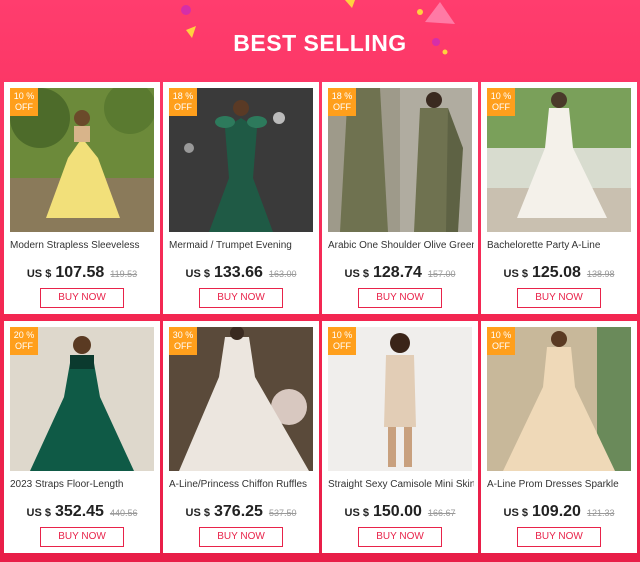 The width and height of the screenshot is (640, 562). What do you see at coordinates (320, 43) in the screenshot?
I see `page-title: BEST SELLING` at bounding box center [320, 43].